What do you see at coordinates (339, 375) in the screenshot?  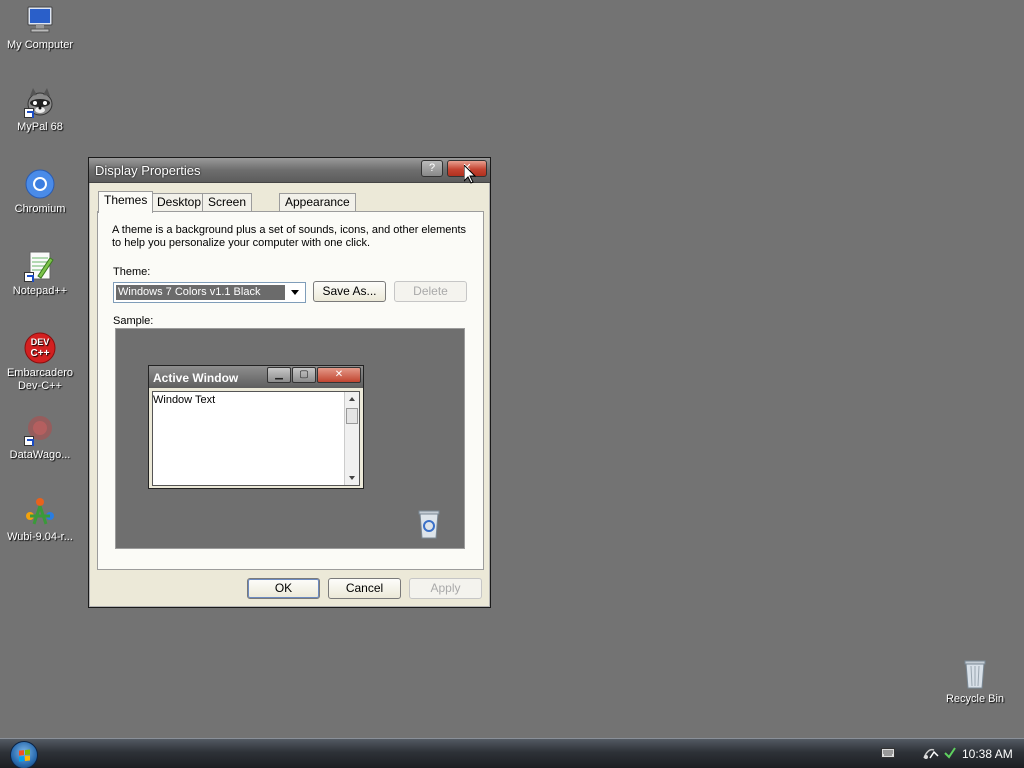 I see `sample-close-icon: ✕` at bounding box center [339, 375].